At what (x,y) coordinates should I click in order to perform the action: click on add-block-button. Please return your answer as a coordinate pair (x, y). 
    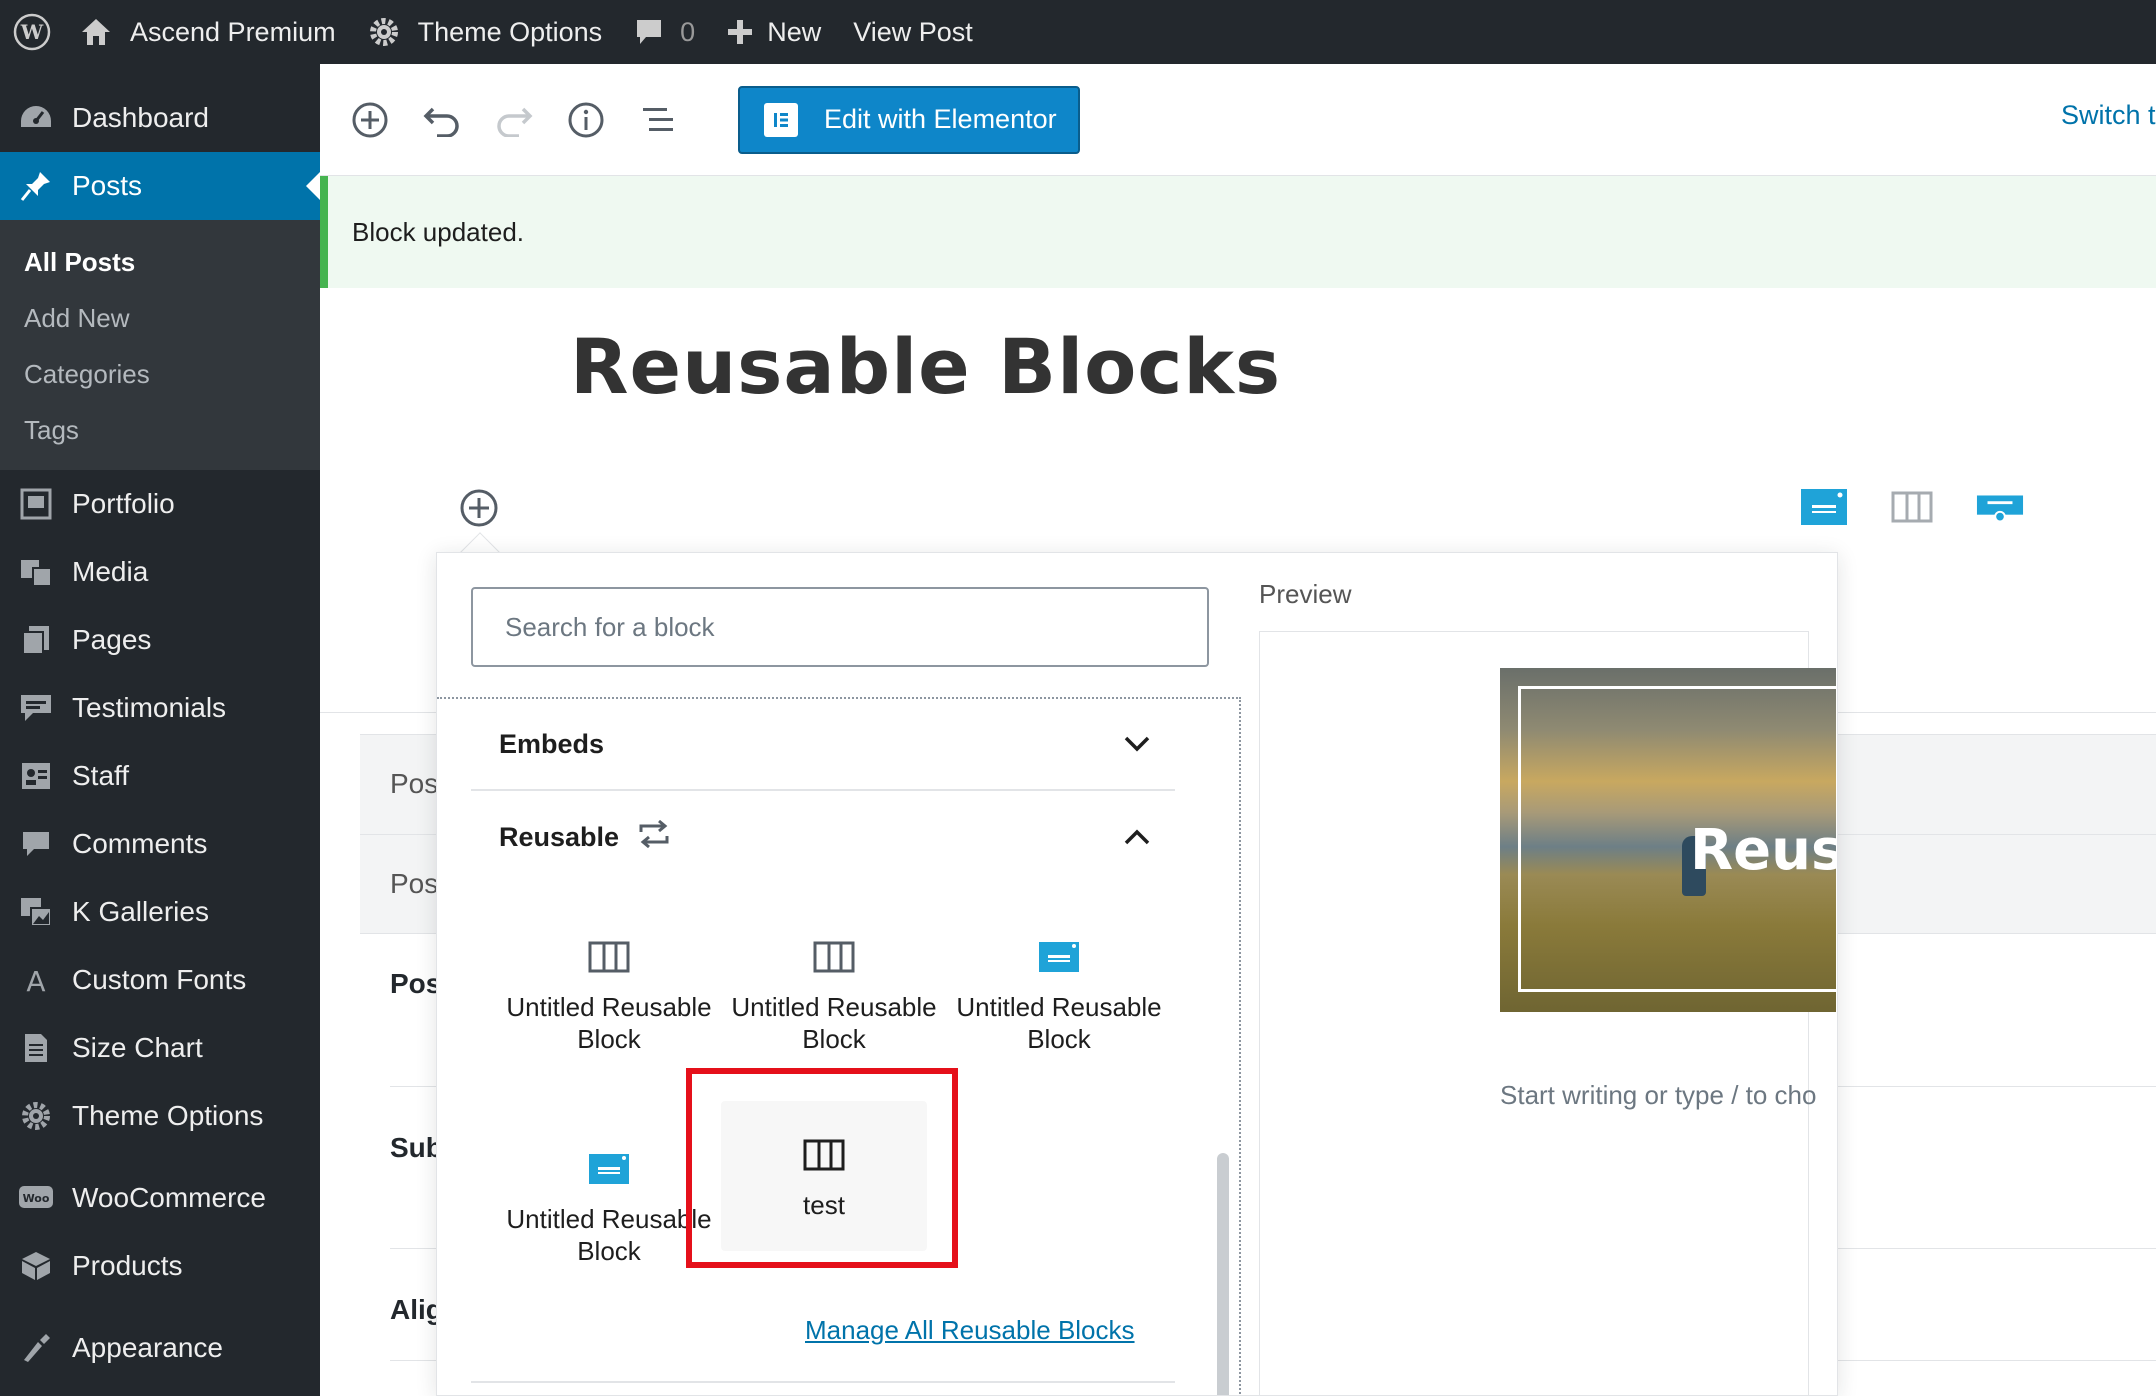
    Looking at the image, I should click on (370, 120).